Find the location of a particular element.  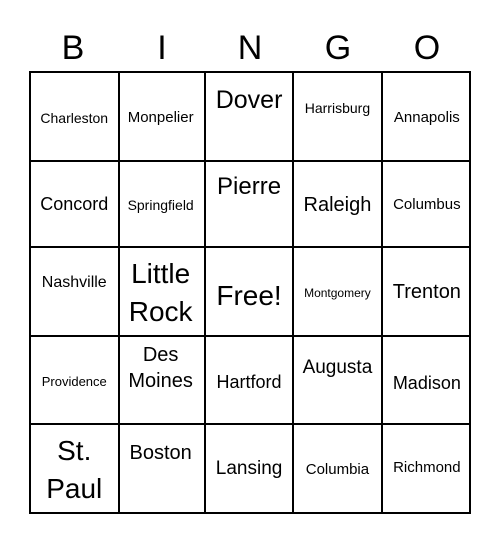

bingo-cell: Little Rock is located at coordinates (161, 292).